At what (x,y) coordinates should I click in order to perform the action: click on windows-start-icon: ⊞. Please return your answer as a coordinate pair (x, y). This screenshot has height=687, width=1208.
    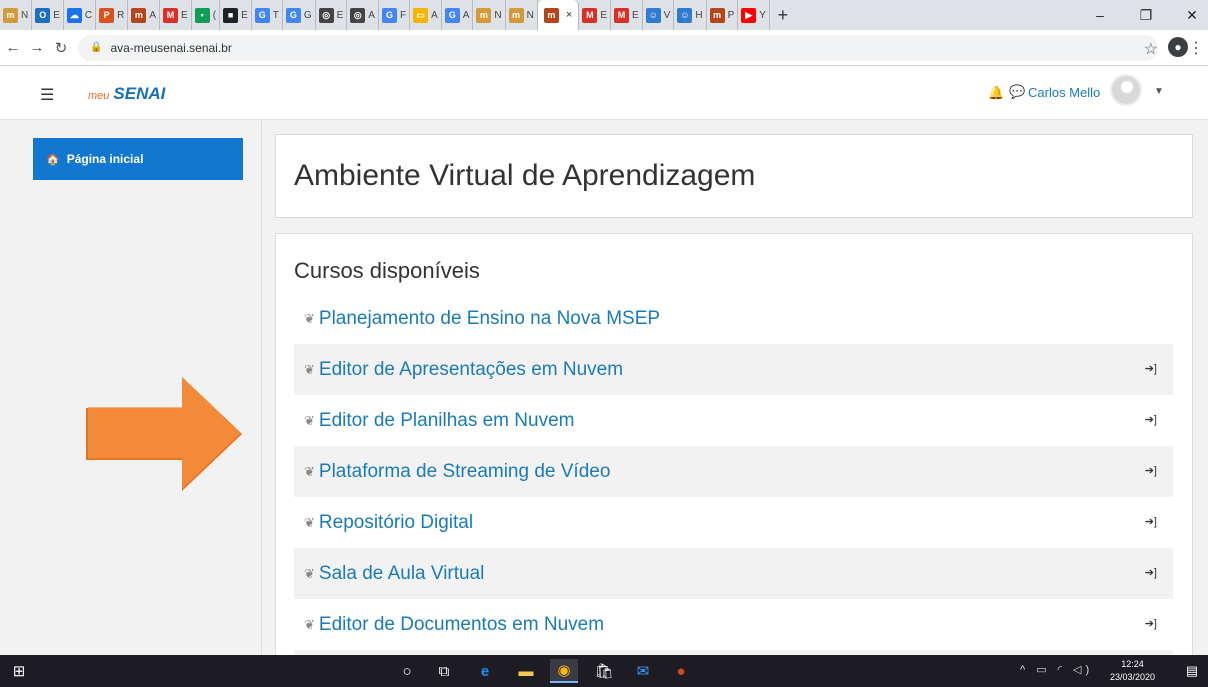
    Looking at the image, I should click on (19, 671).